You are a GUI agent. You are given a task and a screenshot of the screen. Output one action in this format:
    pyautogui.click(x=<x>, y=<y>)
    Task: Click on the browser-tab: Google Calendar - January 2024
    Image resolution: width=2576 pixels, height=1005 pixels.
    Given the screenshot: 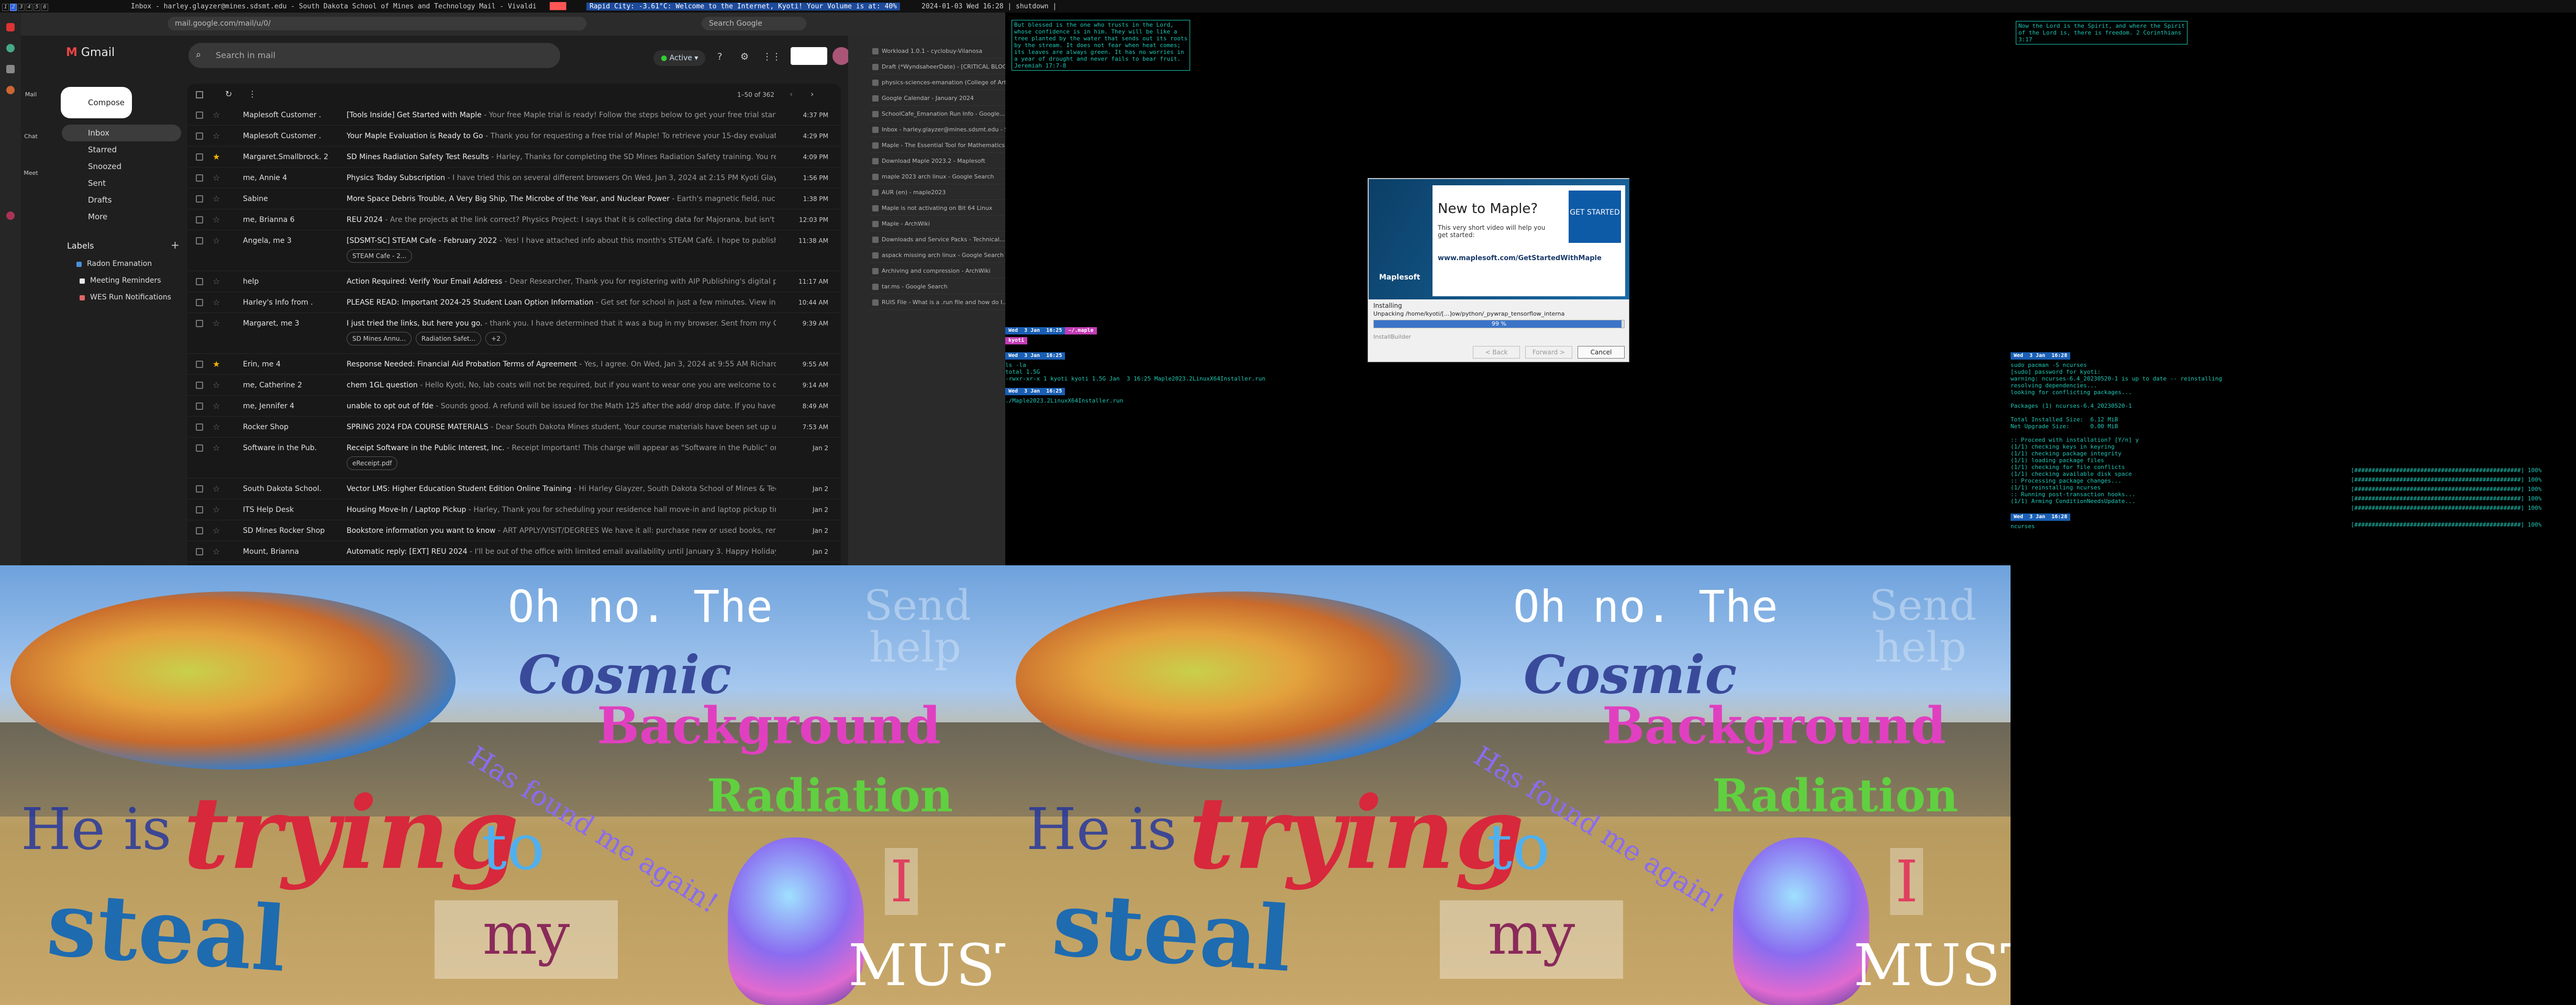 What is the action you would take?
    pyautogui.click(x=937, y=98)
    